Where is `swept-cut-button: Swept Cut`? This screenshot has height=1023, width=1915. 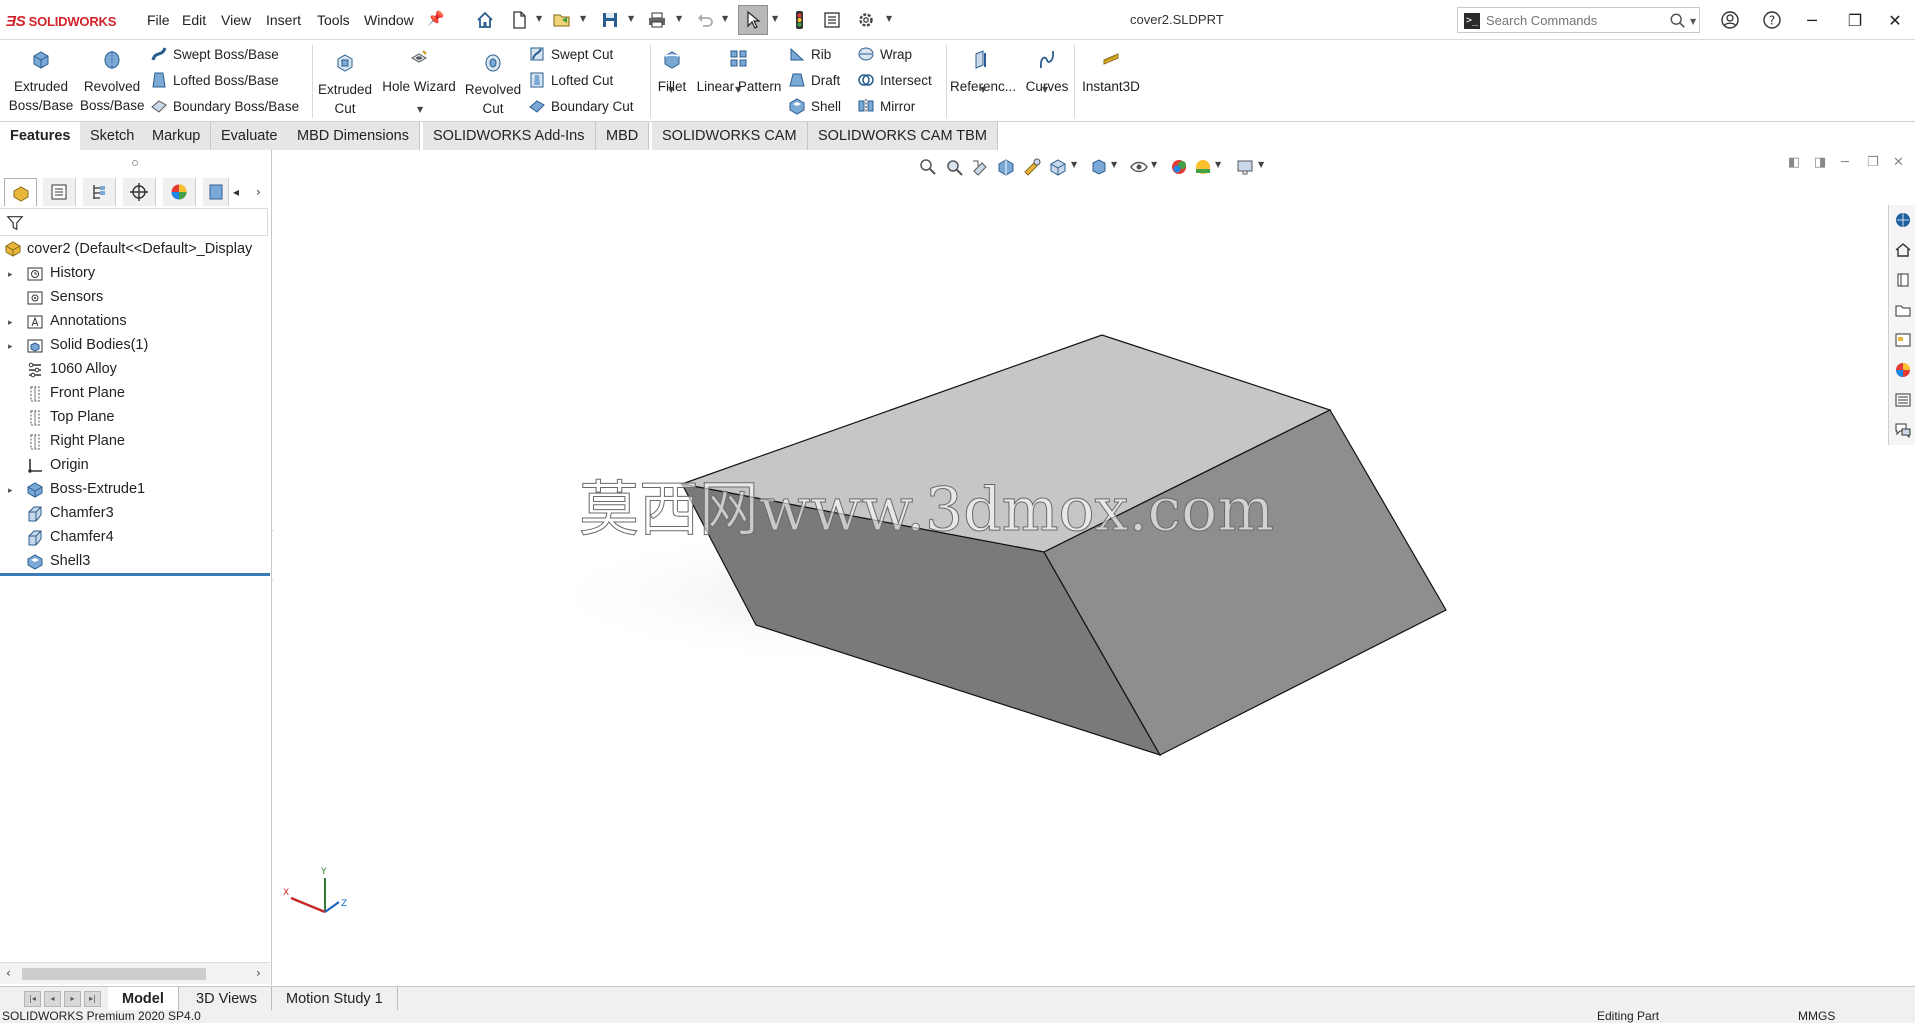
swept-cut-button: Swept Cut is located at coordinates (570, 54).